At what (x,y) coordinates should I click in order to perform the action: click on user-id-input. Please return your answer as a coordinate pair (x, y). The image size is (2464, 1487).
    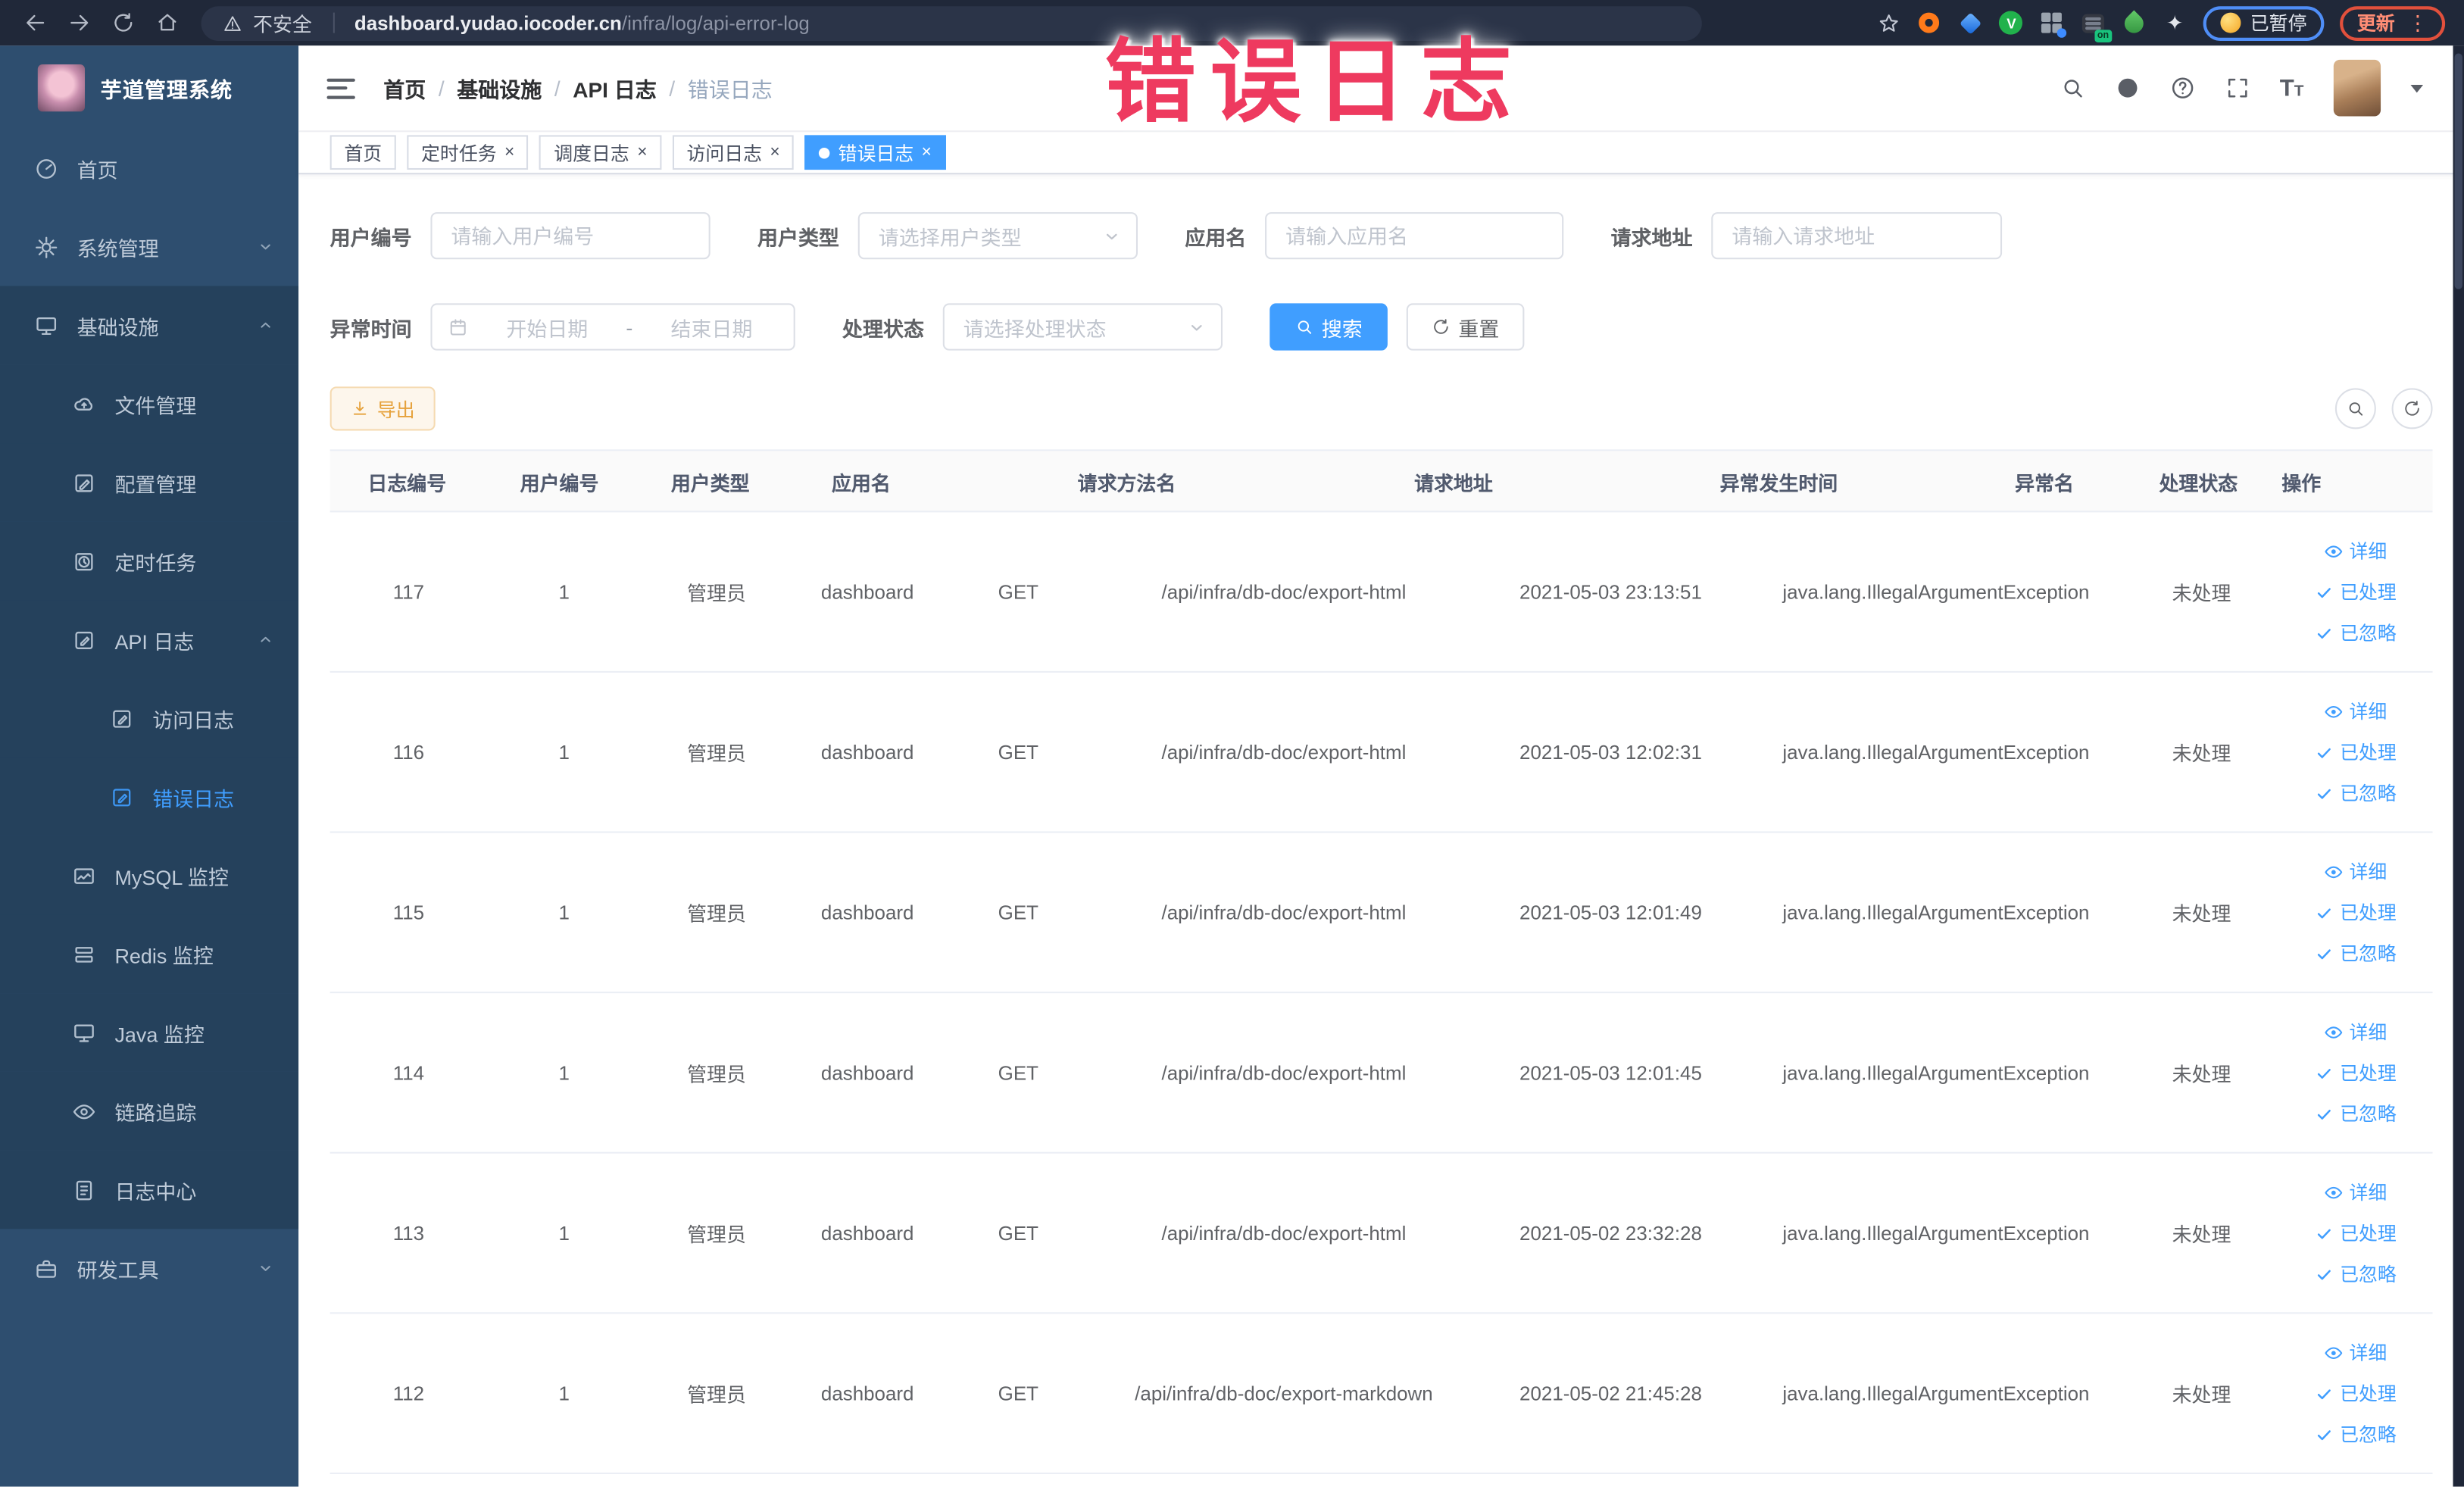
    Looking at the image, I should click on (570, 236).